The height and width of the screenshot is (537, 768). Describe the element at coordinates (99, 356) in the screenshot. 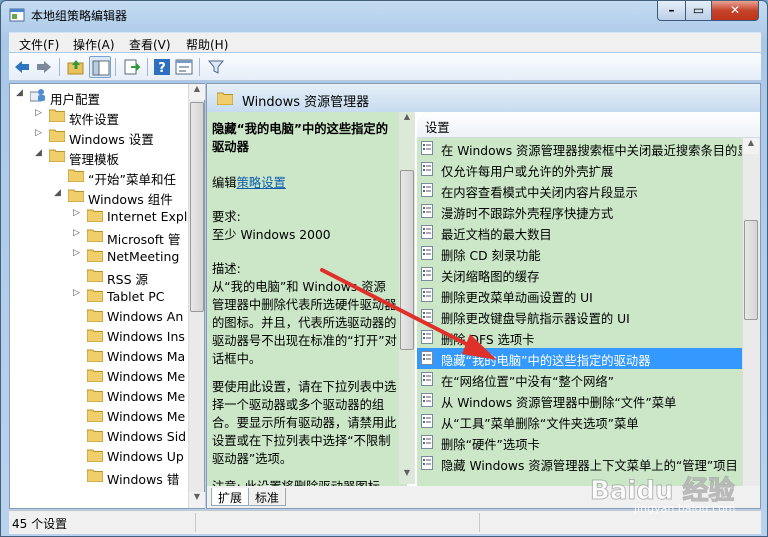

I see `tree-item: Windows Ma` at that location.